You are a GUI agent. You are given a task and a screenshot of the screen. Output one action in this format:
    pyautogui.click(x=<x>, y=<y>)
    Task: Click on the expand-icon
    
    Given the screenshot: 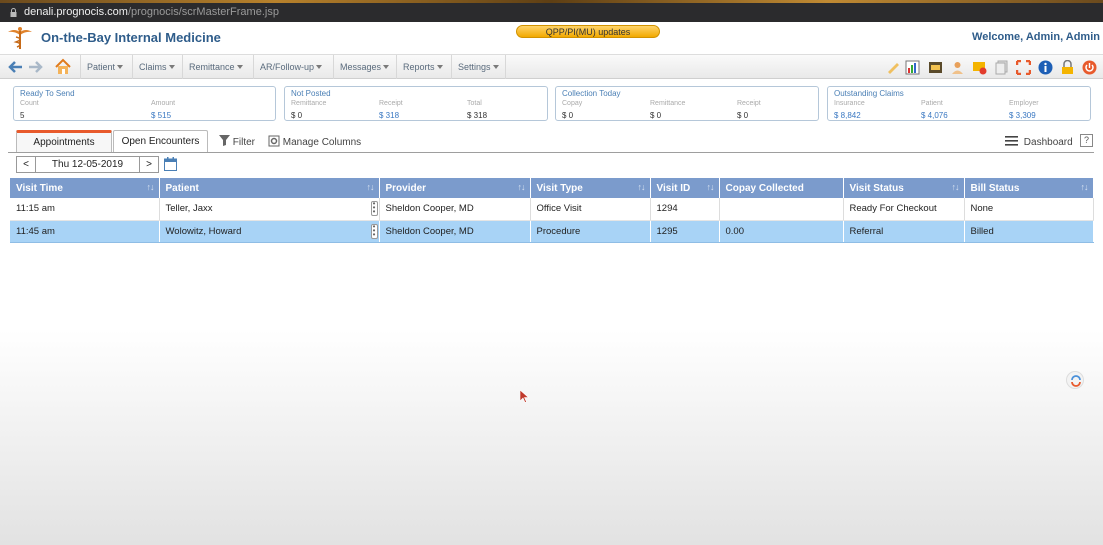 What is the action you would take?
    pyautogui.click(x=1023, y=67)
    